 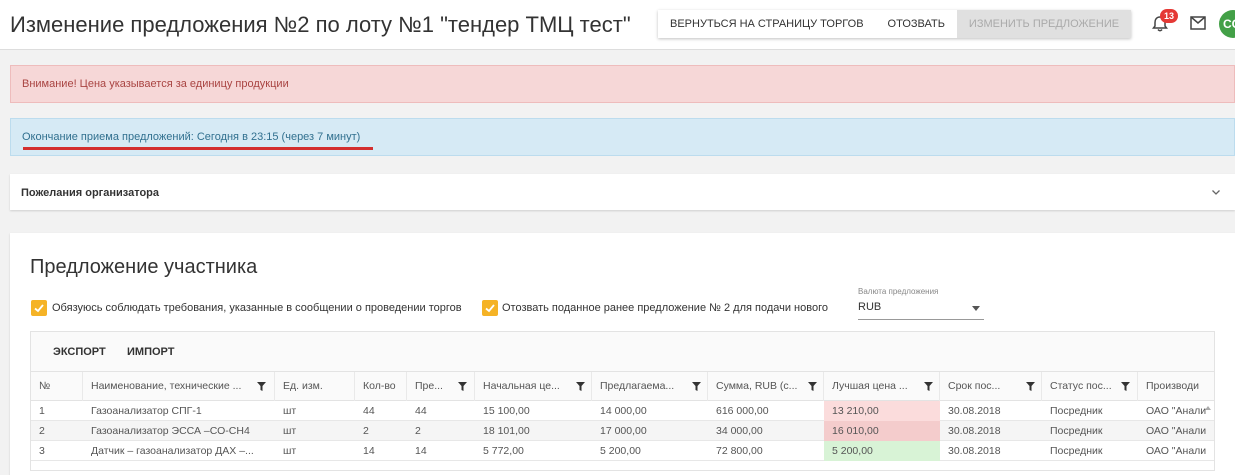 I want to click on dropdown-arrow-icon, so click(x=976, y=308).